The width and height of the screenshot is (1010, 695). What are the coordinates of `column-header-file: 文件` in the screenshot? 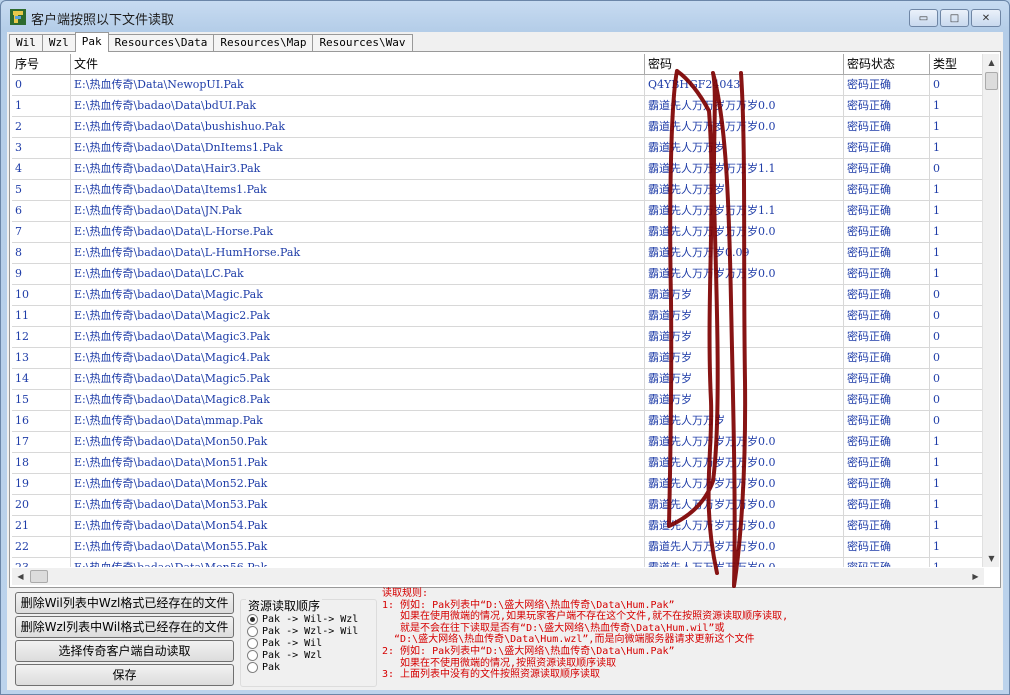 It's located at (358, 64).